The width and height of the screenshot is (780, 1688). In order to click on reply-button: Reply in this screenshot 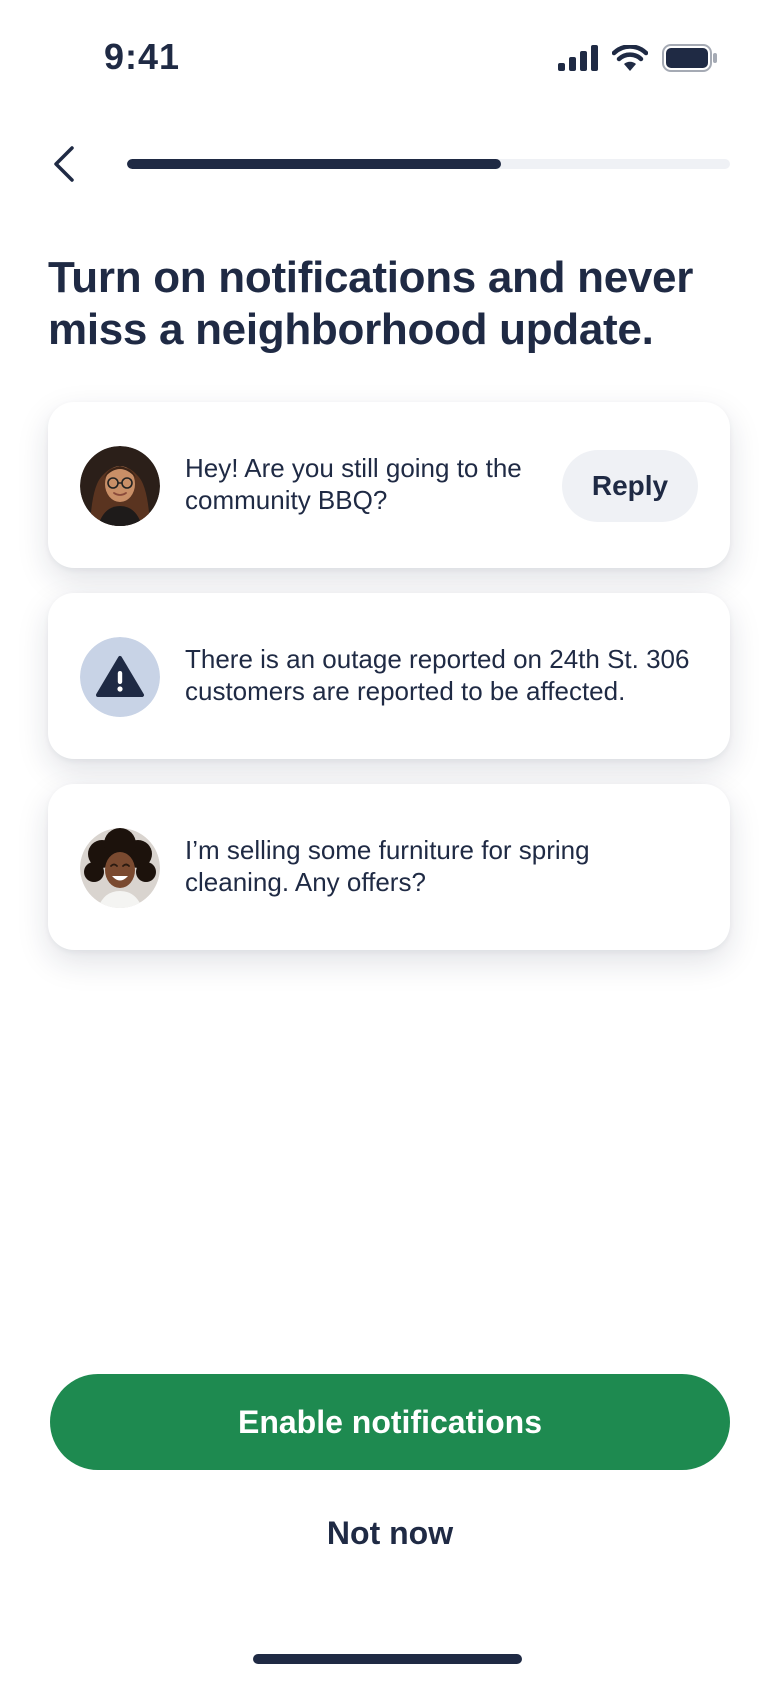, I will do `click(630, 486)`.